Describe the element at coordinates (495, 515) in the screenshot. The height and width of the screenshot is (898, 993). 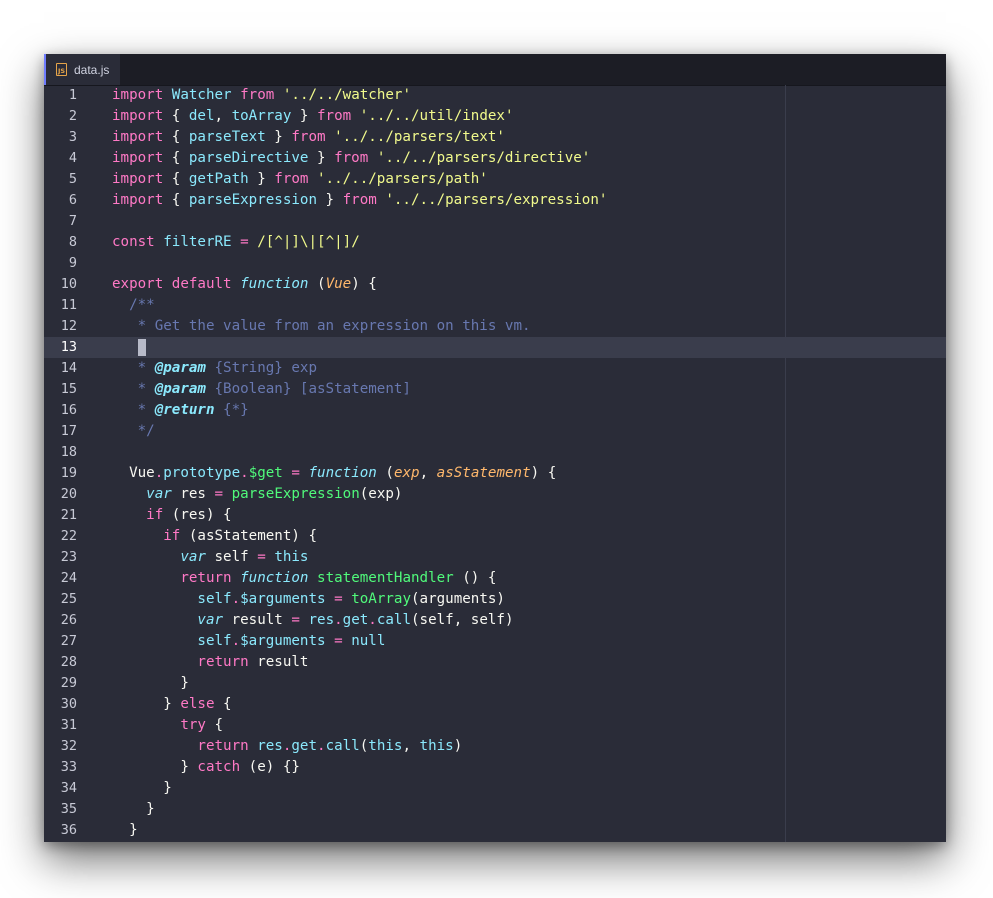
I see `code-line: 21 if (res) {` at that location.